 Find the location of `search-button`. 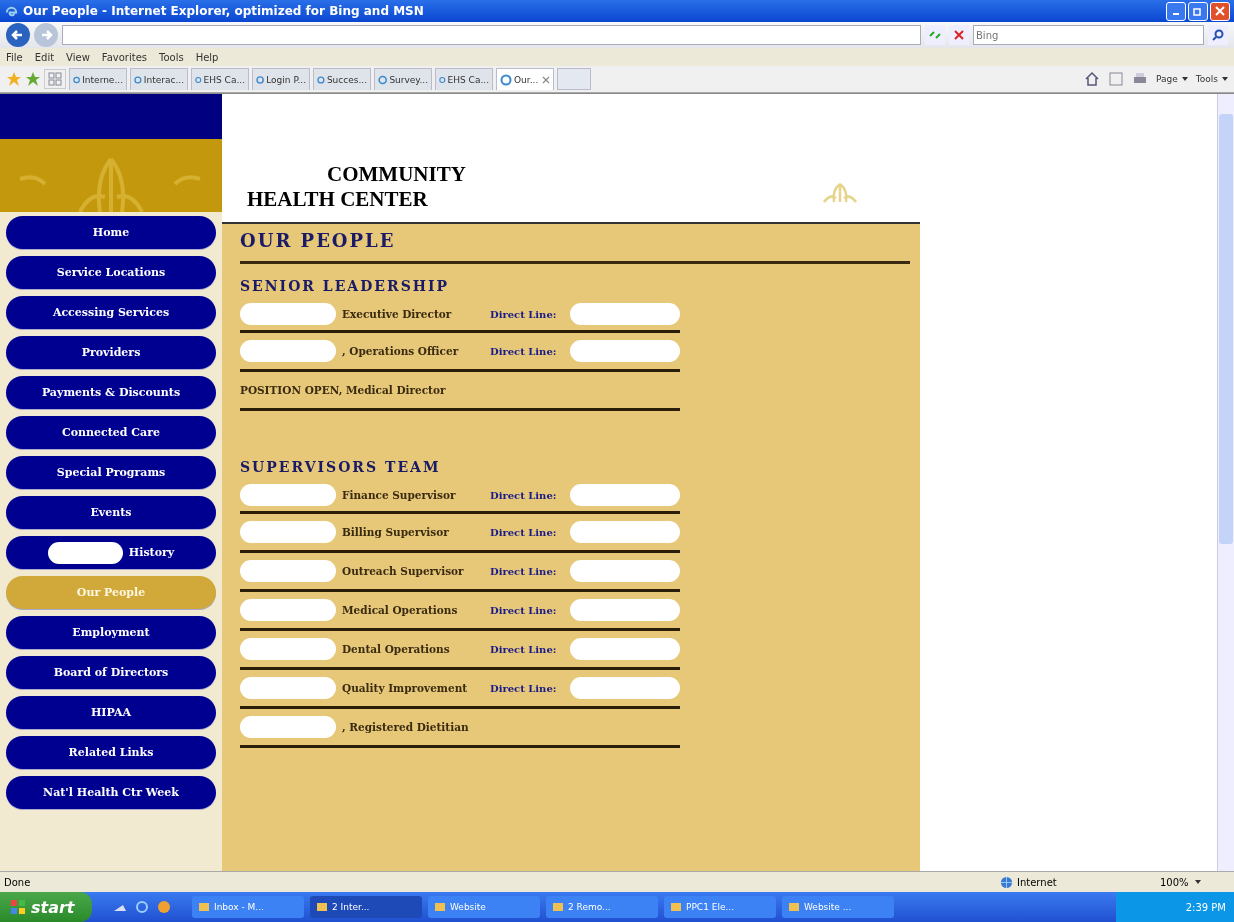

search-button is located at coordinates (1218, 35).